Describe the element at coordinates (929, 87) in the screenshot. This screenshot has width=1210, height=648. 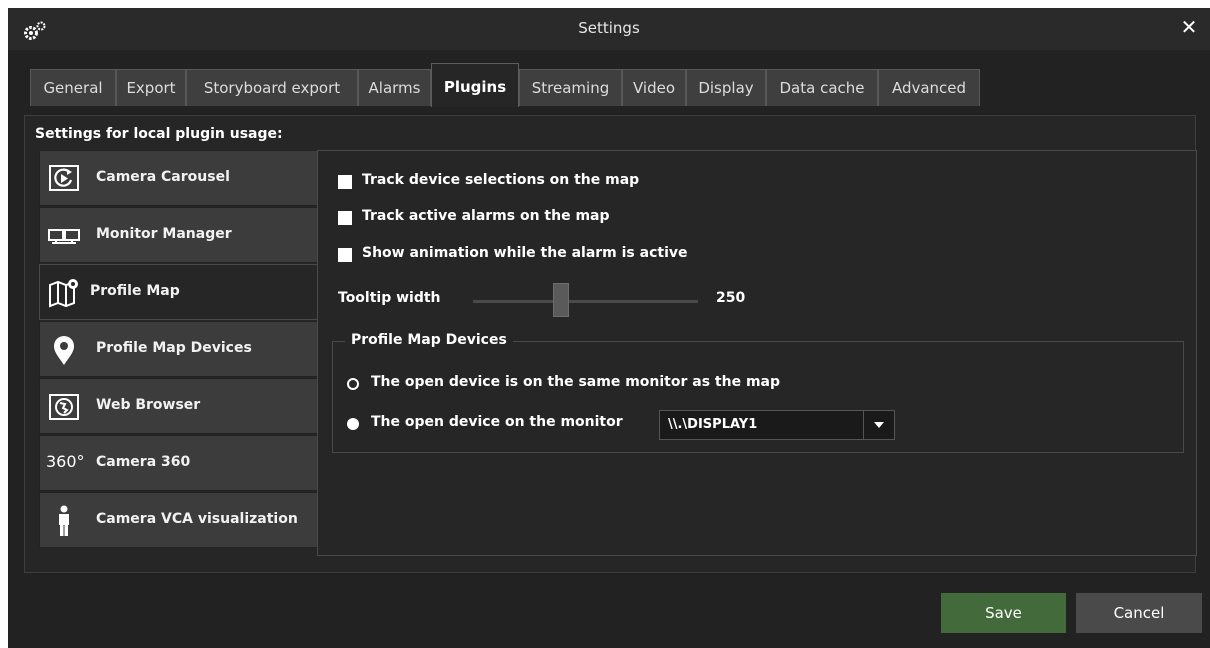
I see `tab-advanced: Advanced` at that location.